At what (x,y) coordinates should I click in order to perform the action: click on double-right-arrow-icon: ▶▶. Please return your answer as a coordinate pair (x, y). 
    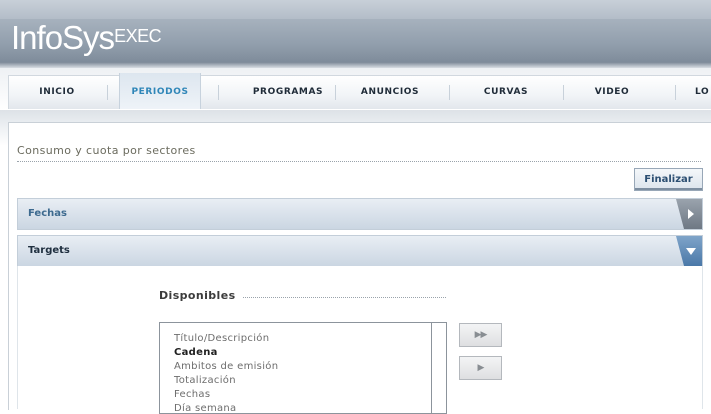
    Looking at the image, I should click on (481, 335).